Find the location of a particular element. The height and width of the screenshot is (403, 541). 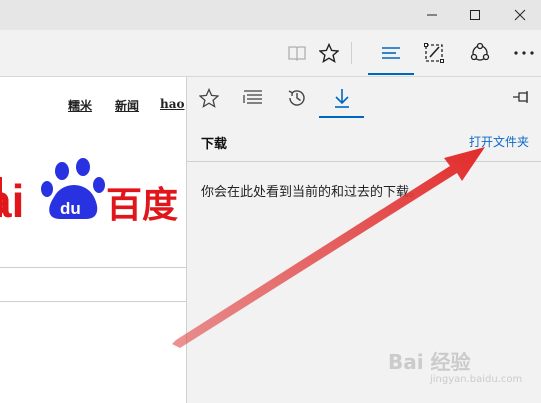

search-box-top is located at coordinates (93, 267).